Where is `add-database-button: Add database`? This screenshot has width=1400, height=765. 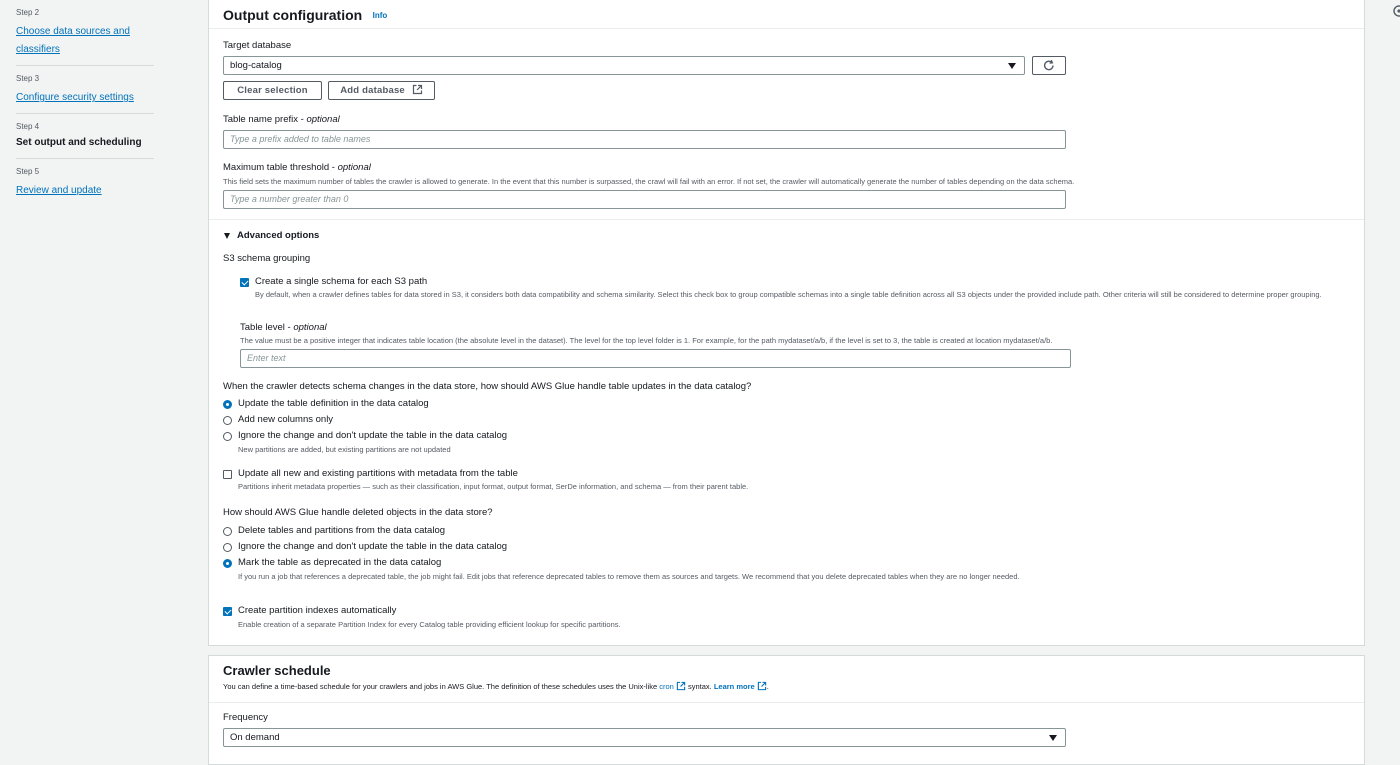
add-database-button: Add database is located at coordinates (381, 90).